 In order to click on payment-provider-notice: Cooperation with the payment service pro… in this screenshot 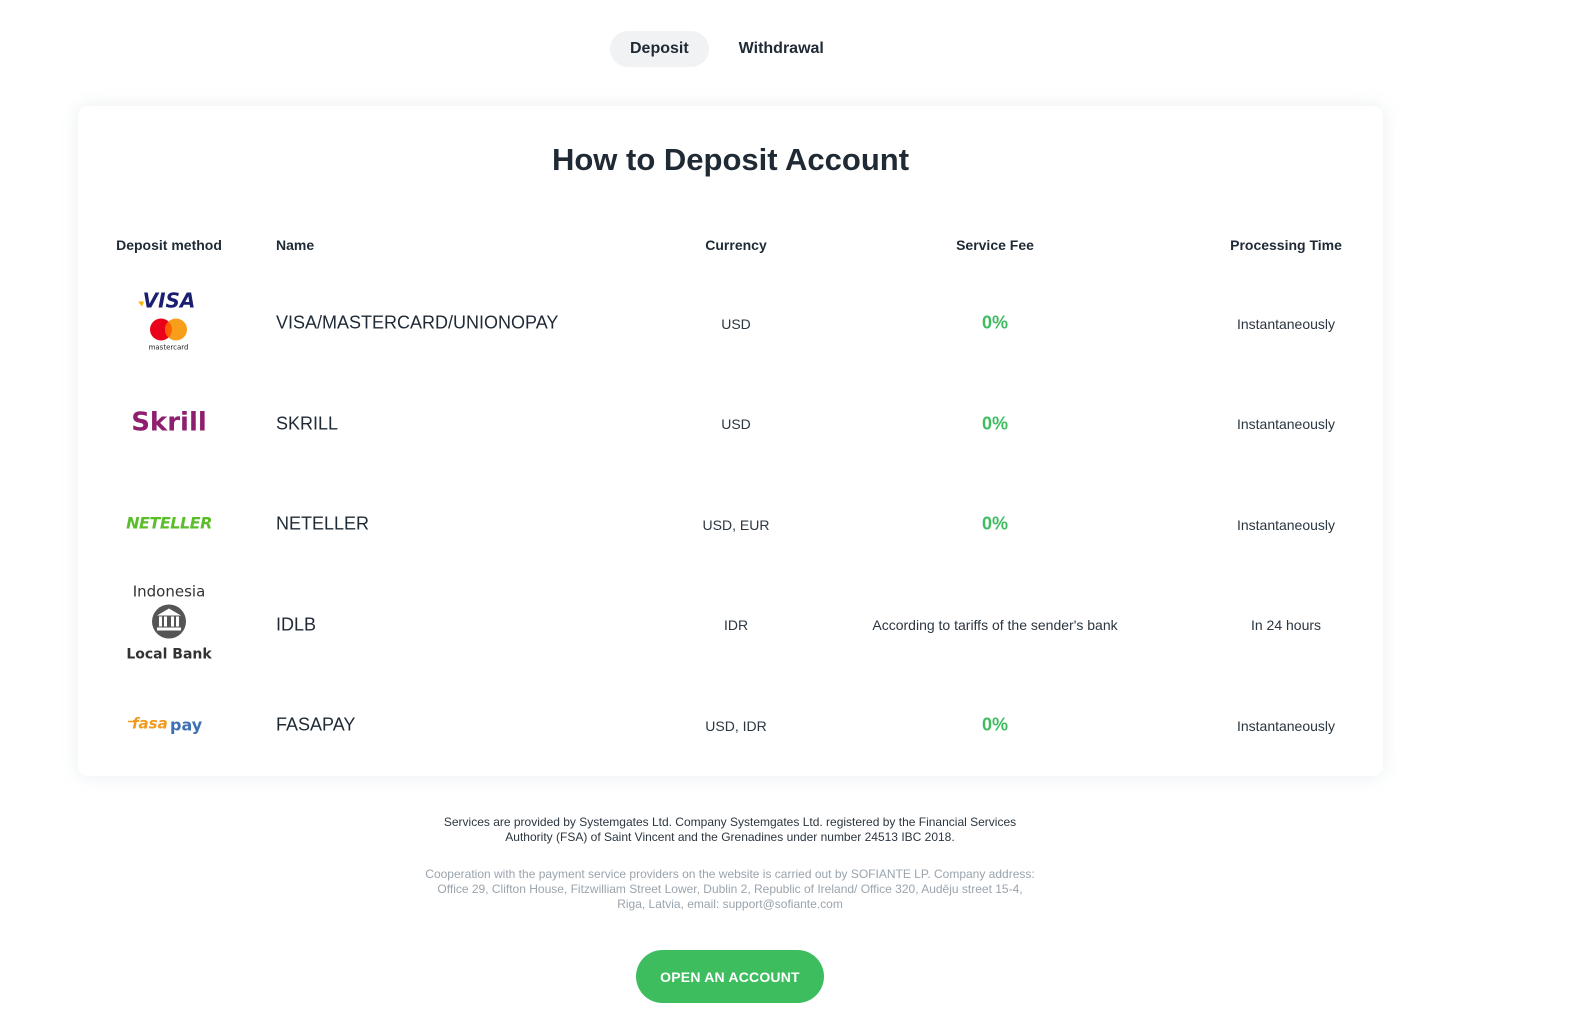, I will do `click(730, 889)`.